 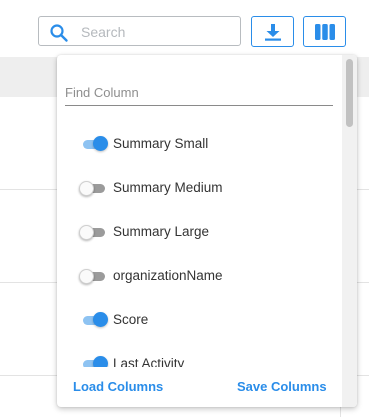 I want to click on column-label: Summary Small, so click(x=161, y=143).